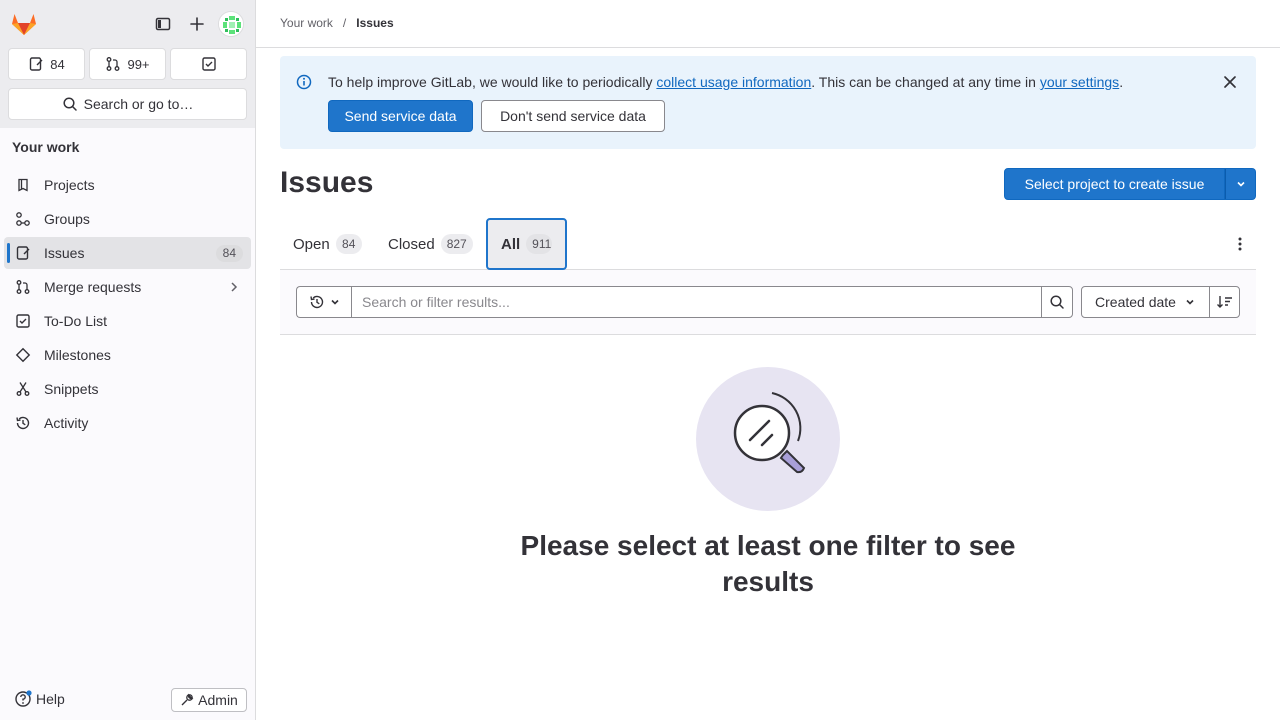 The height and width of the screenshot is (720, 1280). I want to click on project-icon, so click(23, 185).